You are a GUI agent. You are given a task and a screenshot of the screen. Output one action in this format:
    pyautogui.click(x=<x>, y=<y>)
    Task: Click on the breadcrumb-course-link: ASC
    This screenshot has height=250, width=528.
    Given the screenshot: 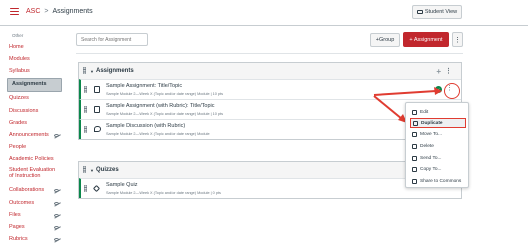 What is the action you would take?
    pyautogui.click(x=33, y=11)
    